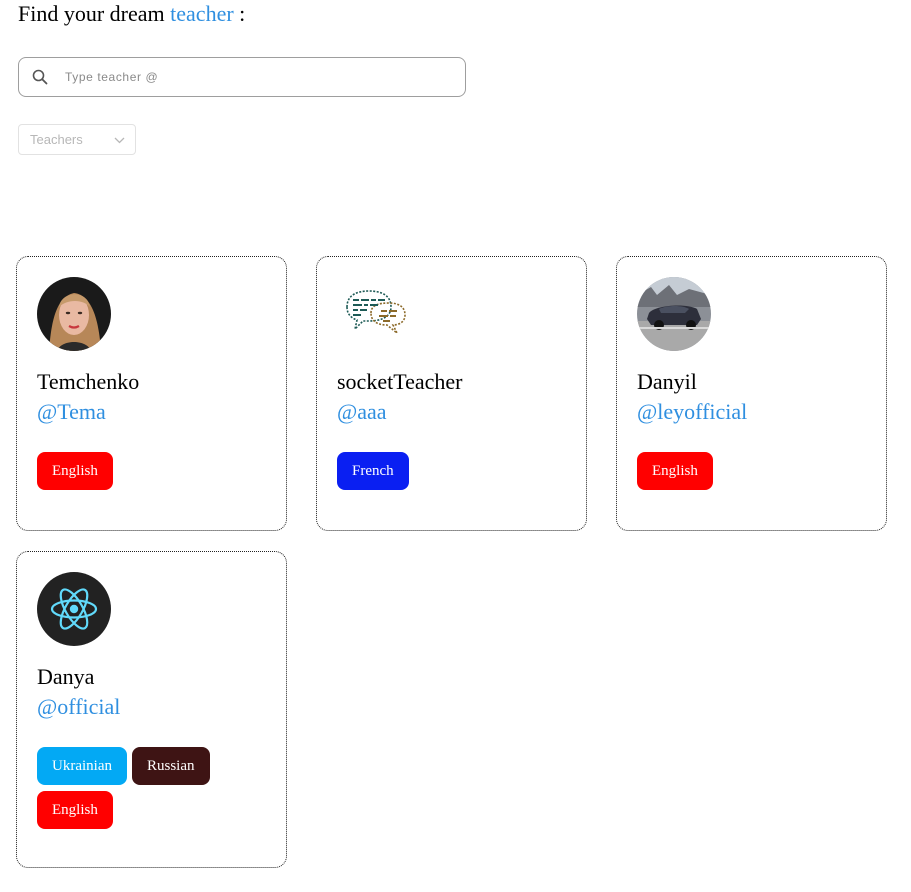  What do you see at coordinates (667, 381) in the screenshot?
I see `teacher-name: Danyil` at bounding box center [667, 381].